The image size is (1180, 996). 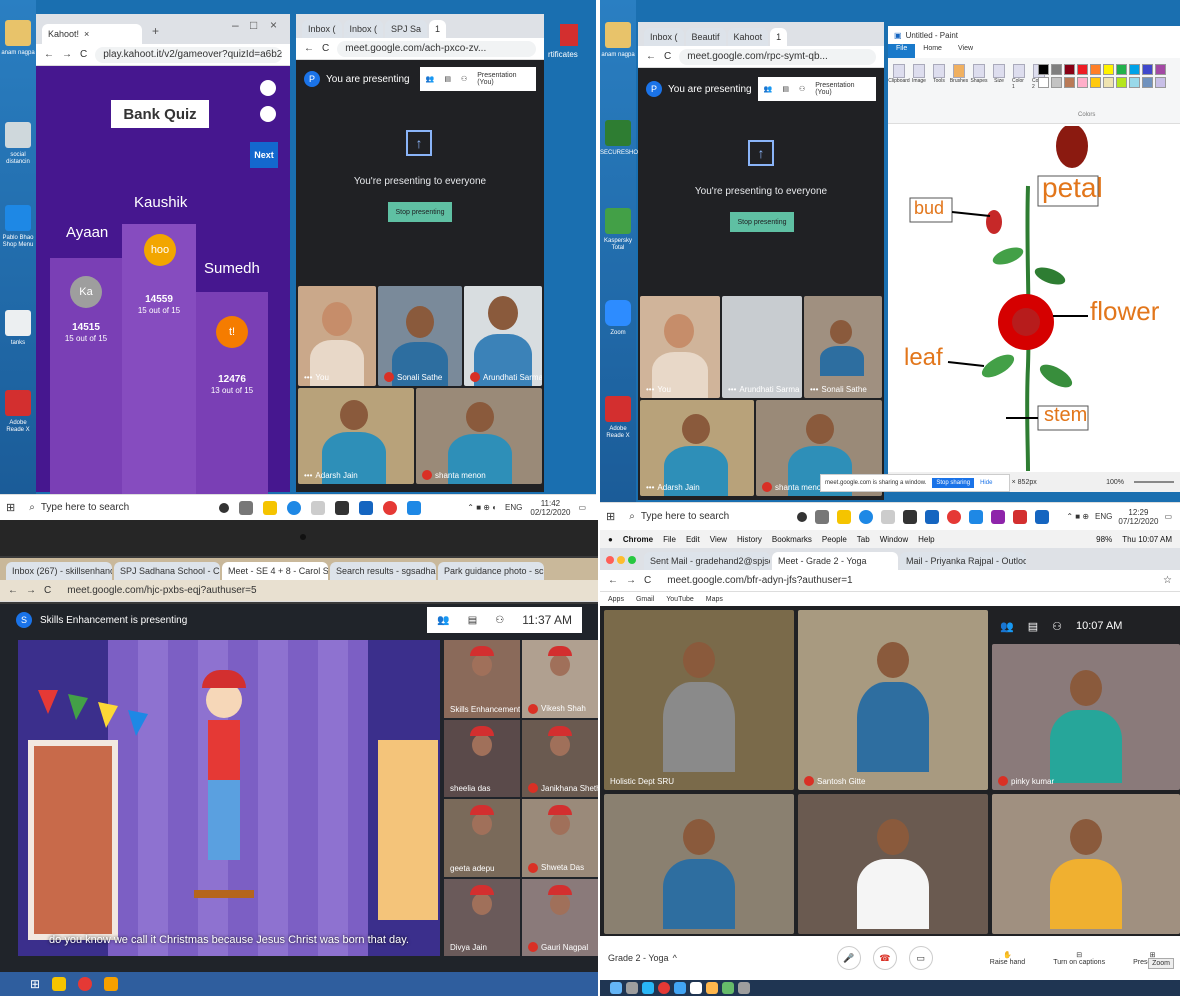 I want to click on close-icon: ×, so click(x=86, y=34).